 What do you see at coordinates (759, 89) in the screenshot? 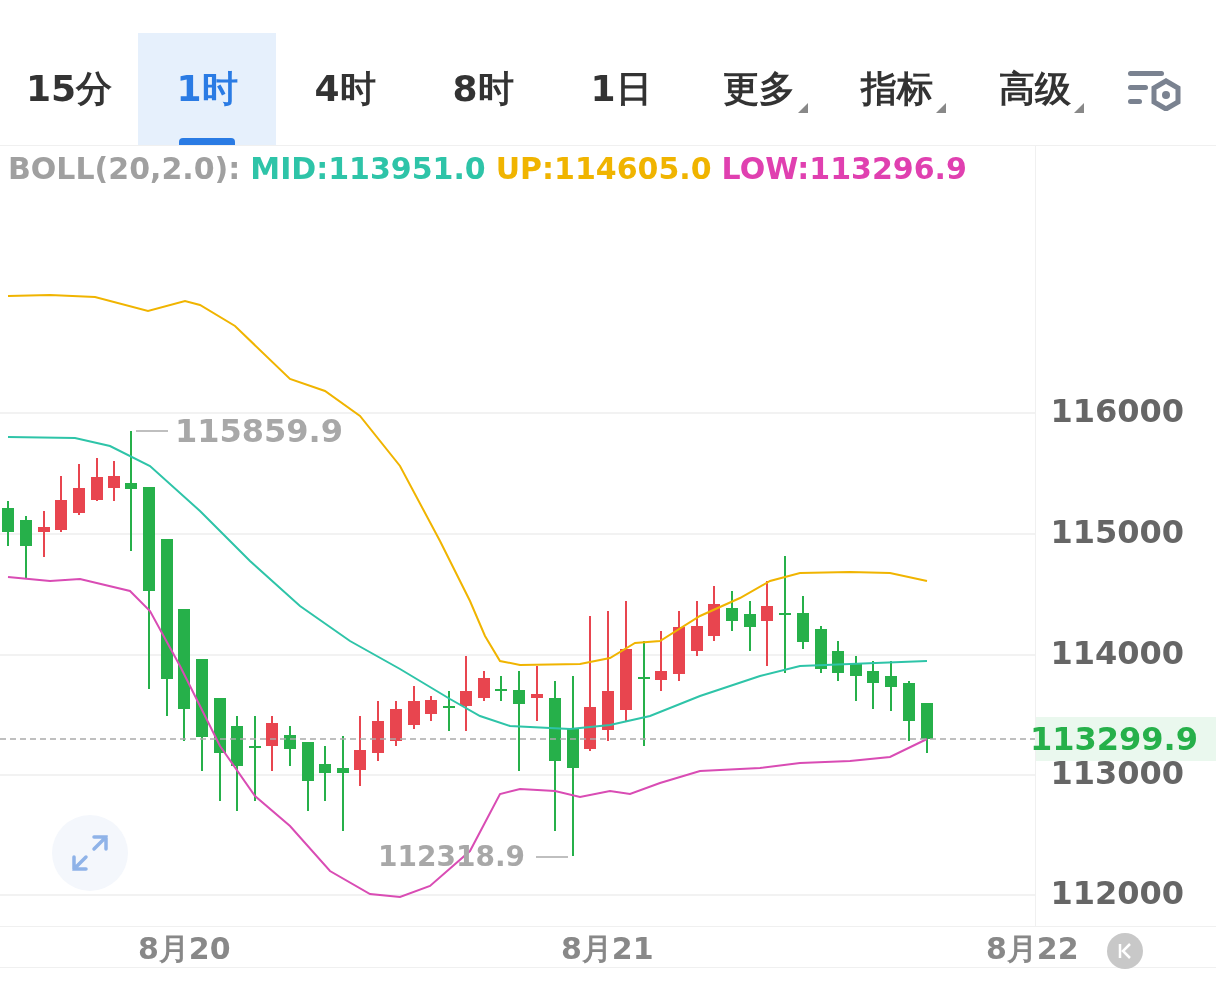
I see `timeframe-tab: 更多` at bounding box center [759, 89].